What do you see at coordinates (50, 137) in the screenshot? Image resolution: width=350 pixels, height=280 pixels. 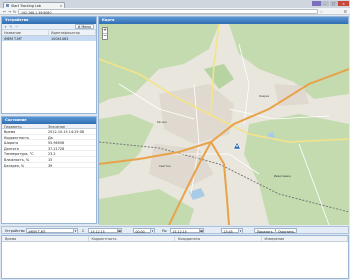 I see `value-cell: Да` at bounding box center [50, 137].